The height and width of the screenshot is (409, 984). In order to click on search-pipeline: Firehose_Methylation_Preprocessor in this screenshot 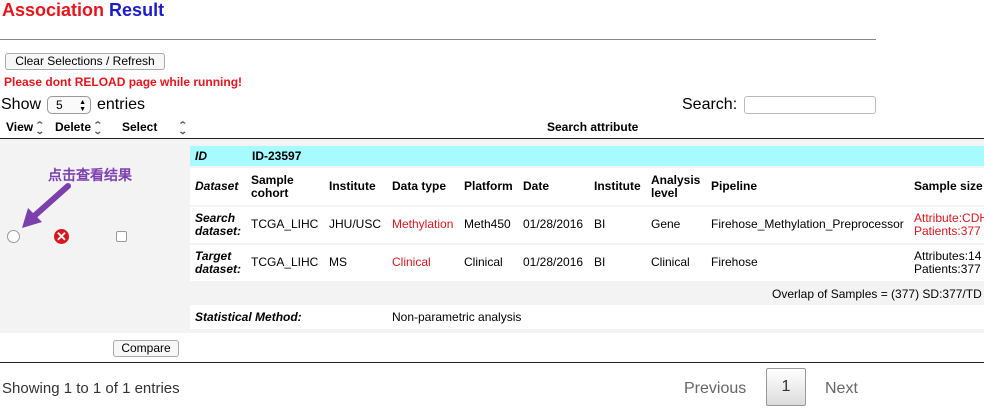, I will do `click(807, 224)`.